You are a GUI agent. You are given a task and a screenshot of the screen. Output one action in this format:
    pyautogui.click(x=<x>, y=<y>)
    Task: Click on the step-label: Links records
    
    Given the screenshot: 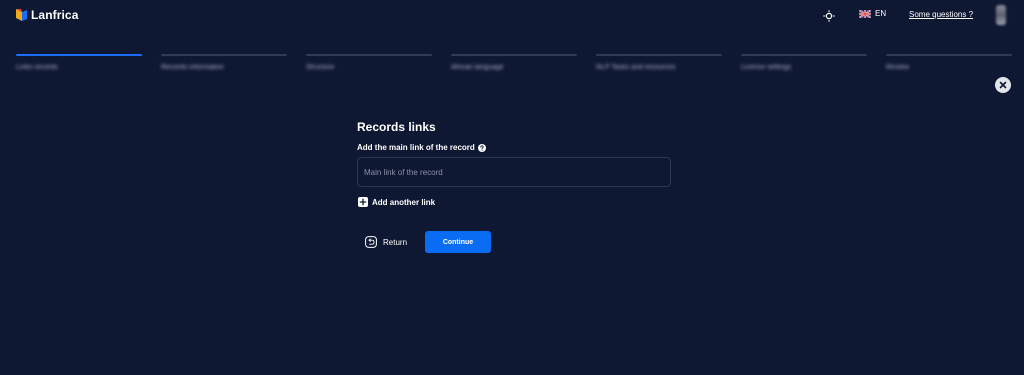 What is the action you would take?
    pyautogui.click(x=37, y=67)
    